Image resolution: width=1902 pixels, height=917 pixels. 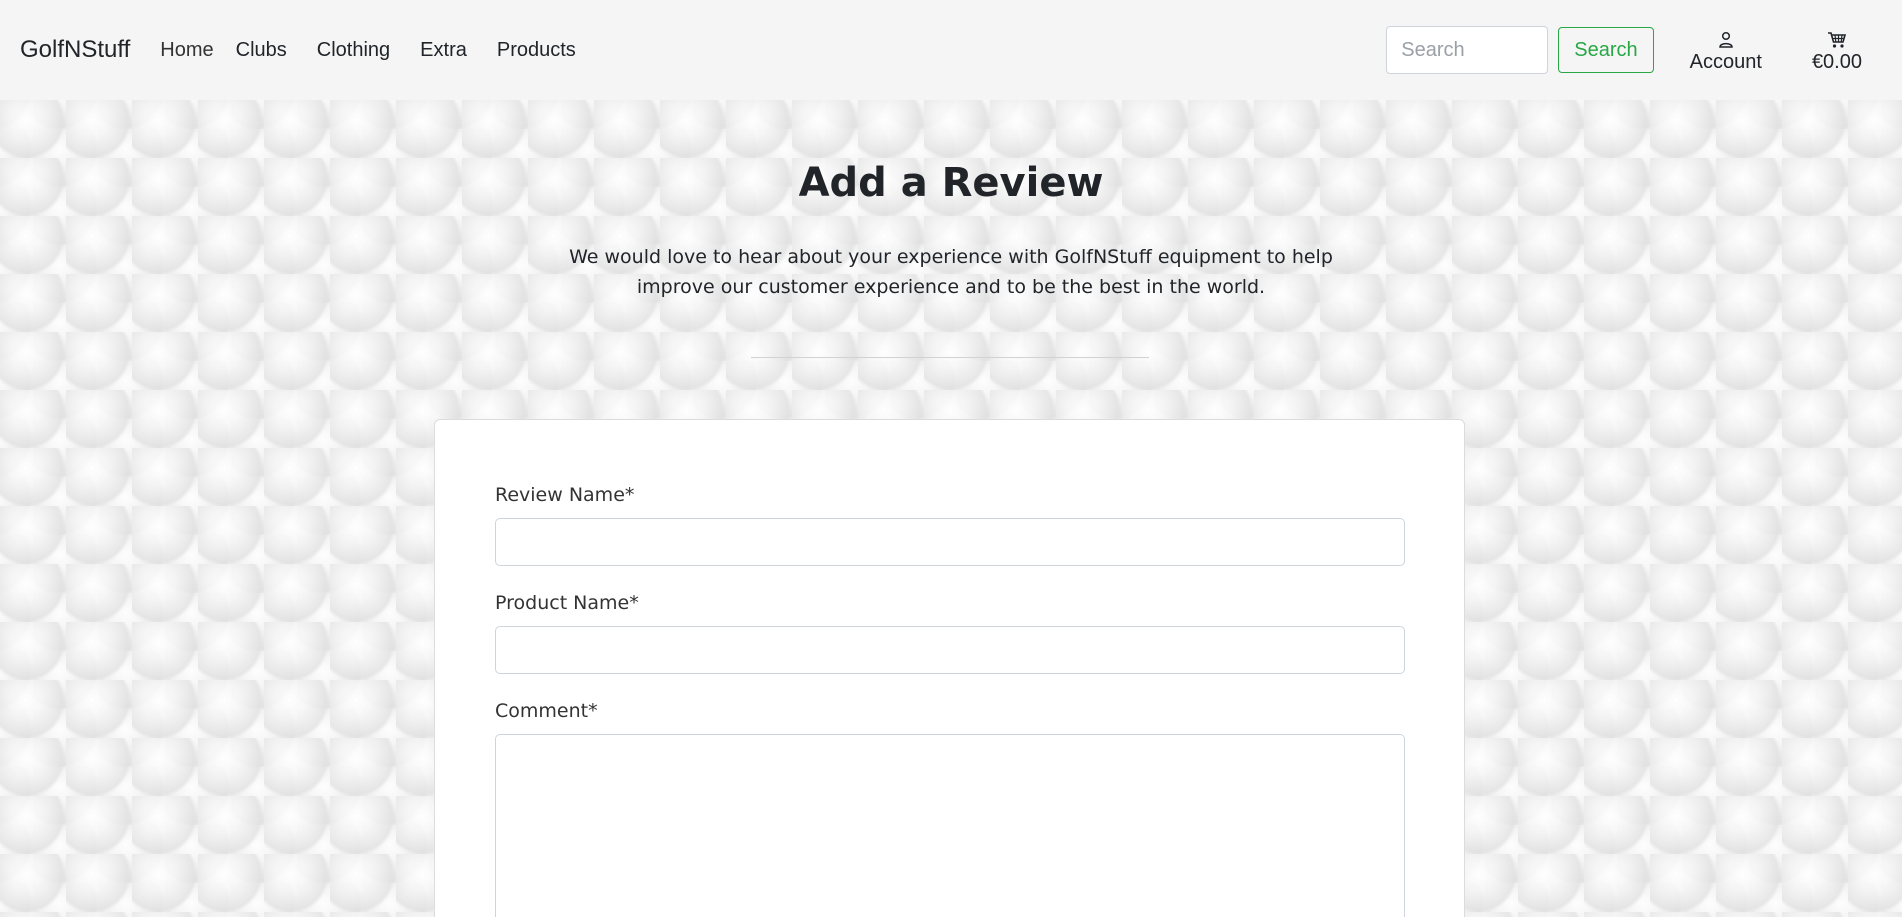 I want to click on account-link: Account, so click(x=1726, y=50).